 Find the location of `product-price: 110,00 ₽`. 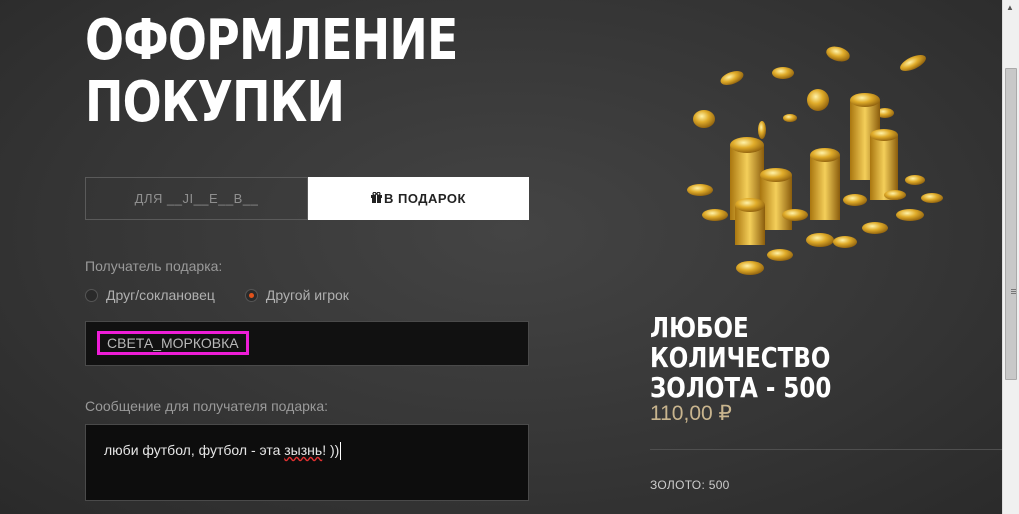

product-price: 110,00 ₽ is located at coordinates (691, 413).